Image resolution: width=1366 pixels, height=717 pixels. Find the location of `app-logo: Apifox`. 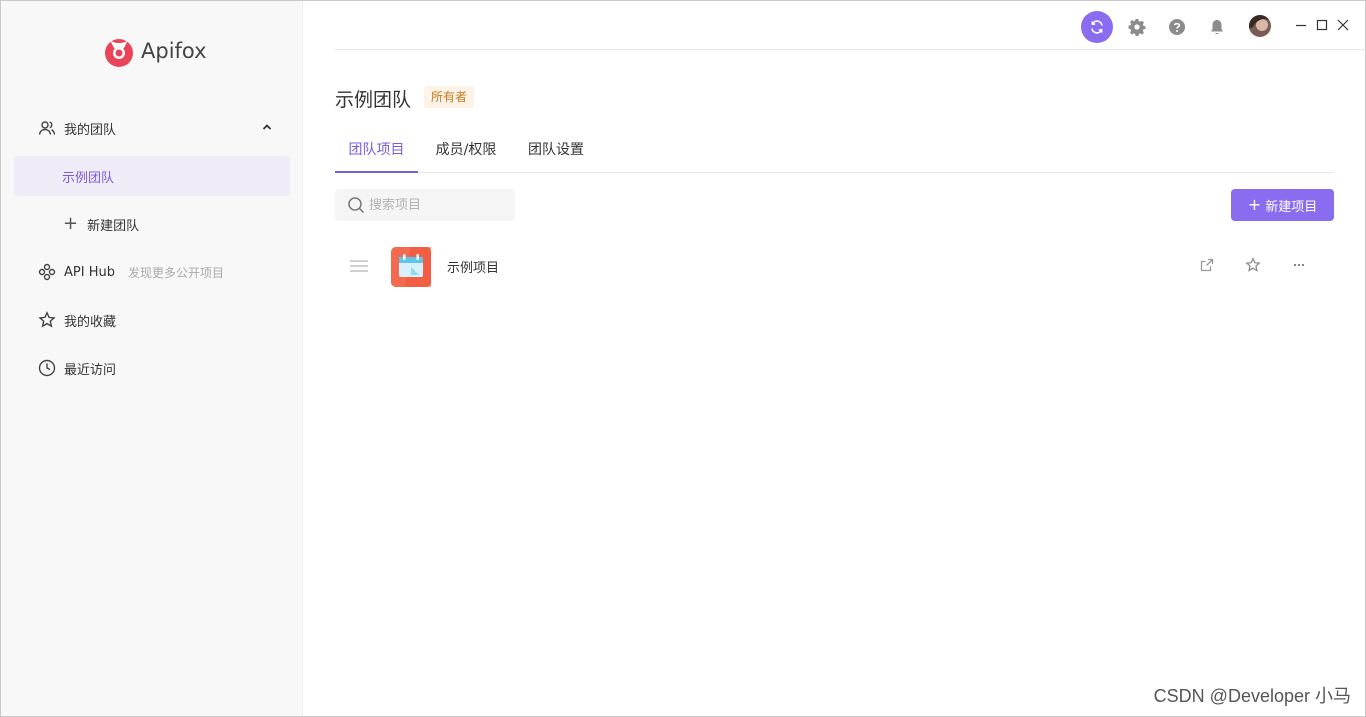

app-logo: Apifox is located at coordinates (154, 51).